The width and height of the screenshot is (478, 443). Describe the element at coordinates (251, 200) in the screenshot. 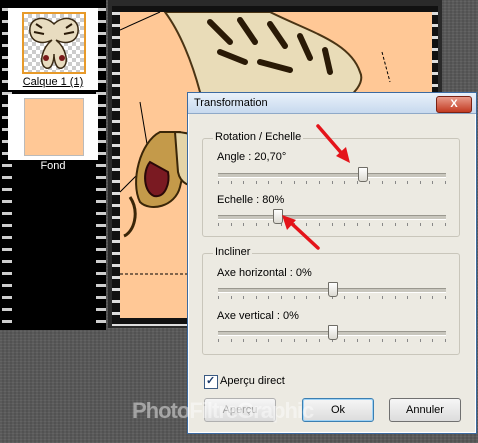

I see `scale-label: Echelle : 80%` at that location.